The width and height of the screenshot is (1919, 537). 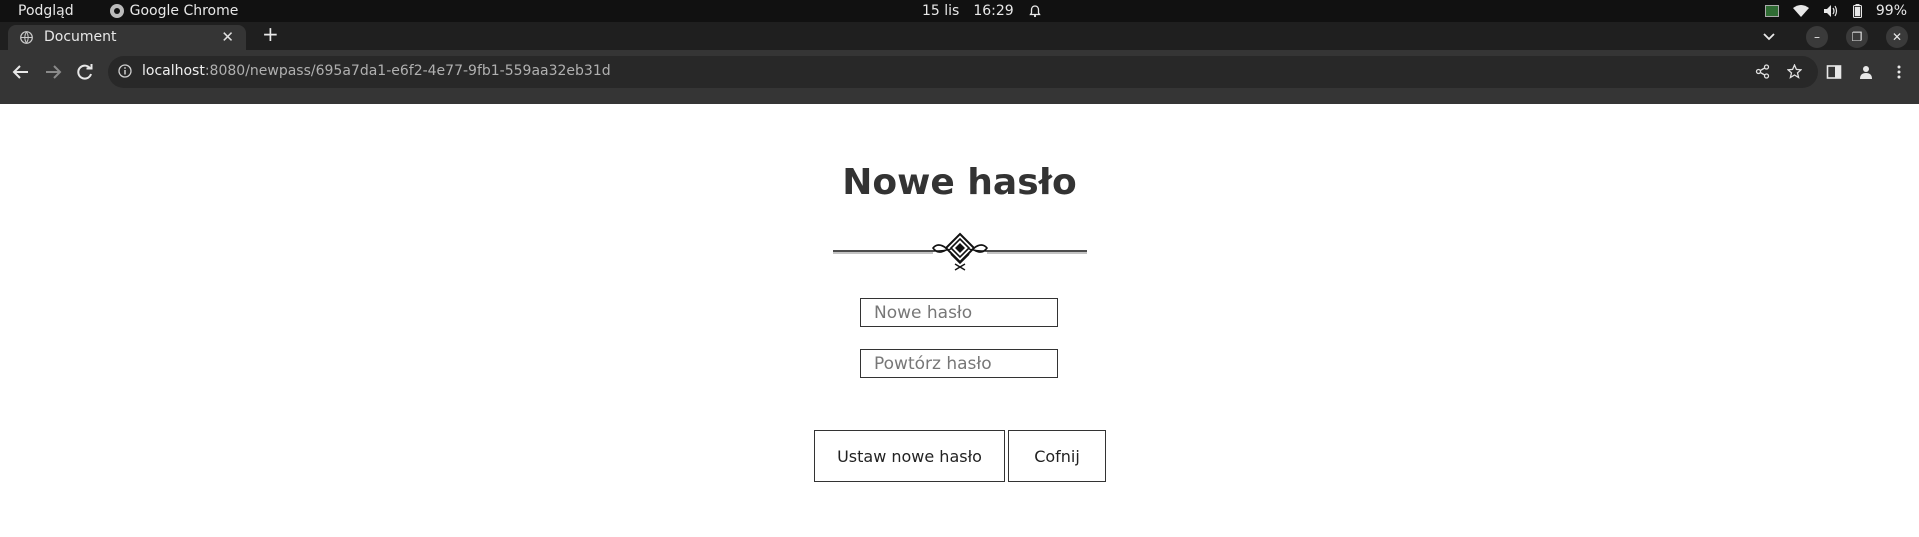 I want to click on tab-title: Document, so click(x=80, y=37).